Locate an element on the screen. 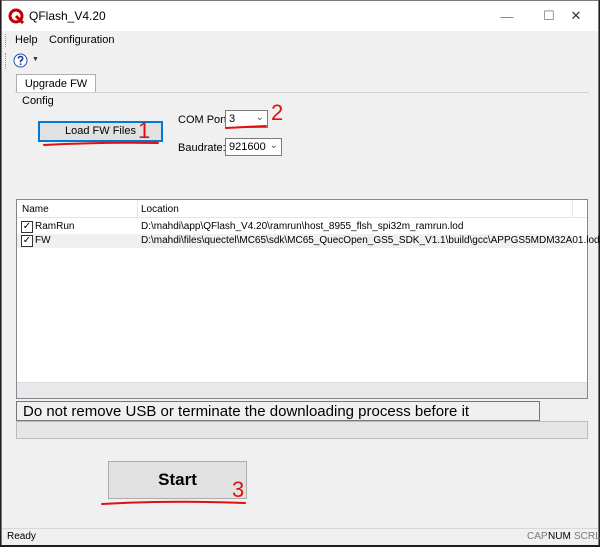 Image resolution: width=600 pixels, height=547 pixels. list-header: Name Location is located at coordinates (302, 209).